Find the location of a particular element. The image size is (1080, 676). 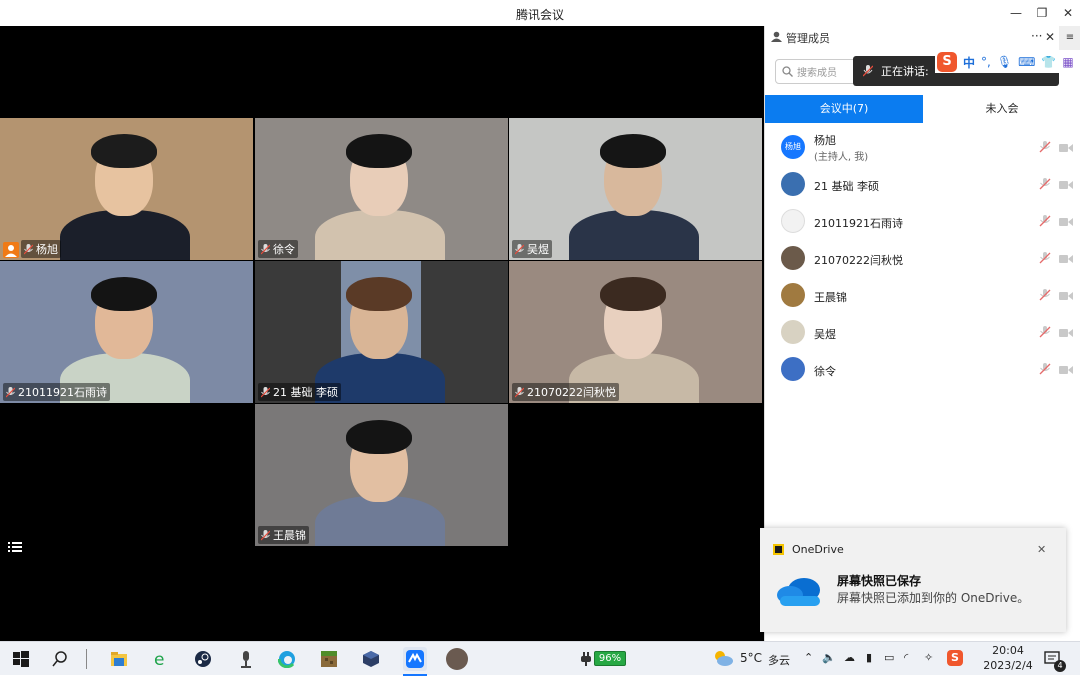

avatar-text: 杨旭 is located at coordinates (793, 146).